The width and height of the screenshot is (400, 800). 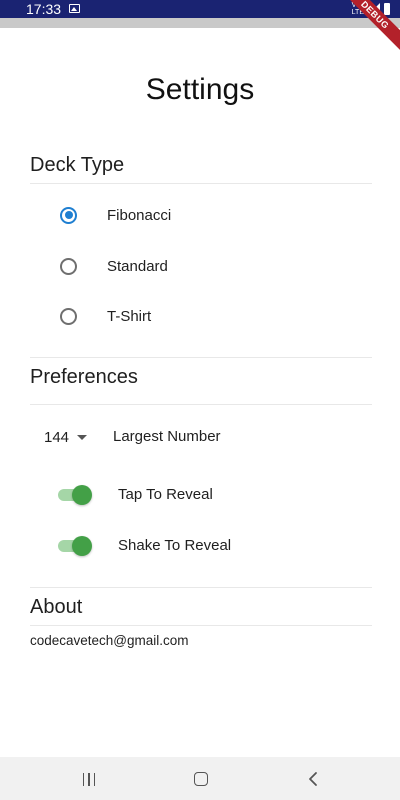 I want to click on app-bar-strip, so click(x=200, y=23).